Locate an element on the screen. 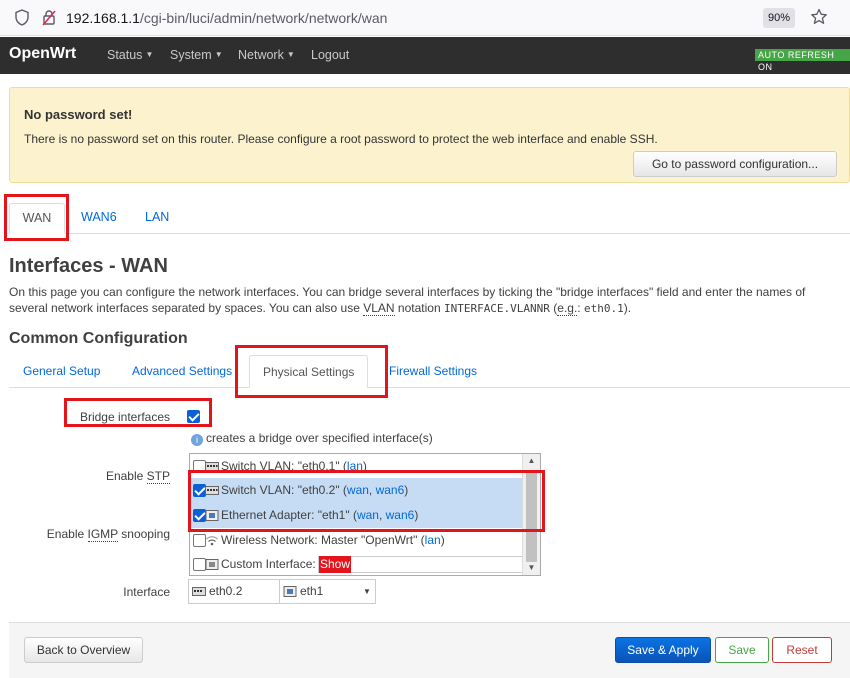 This screenshot has height=678, width=850. list-item: Ethernet Adapter: "eth1" (wan, wan6) is located at coordinates (356, 515).